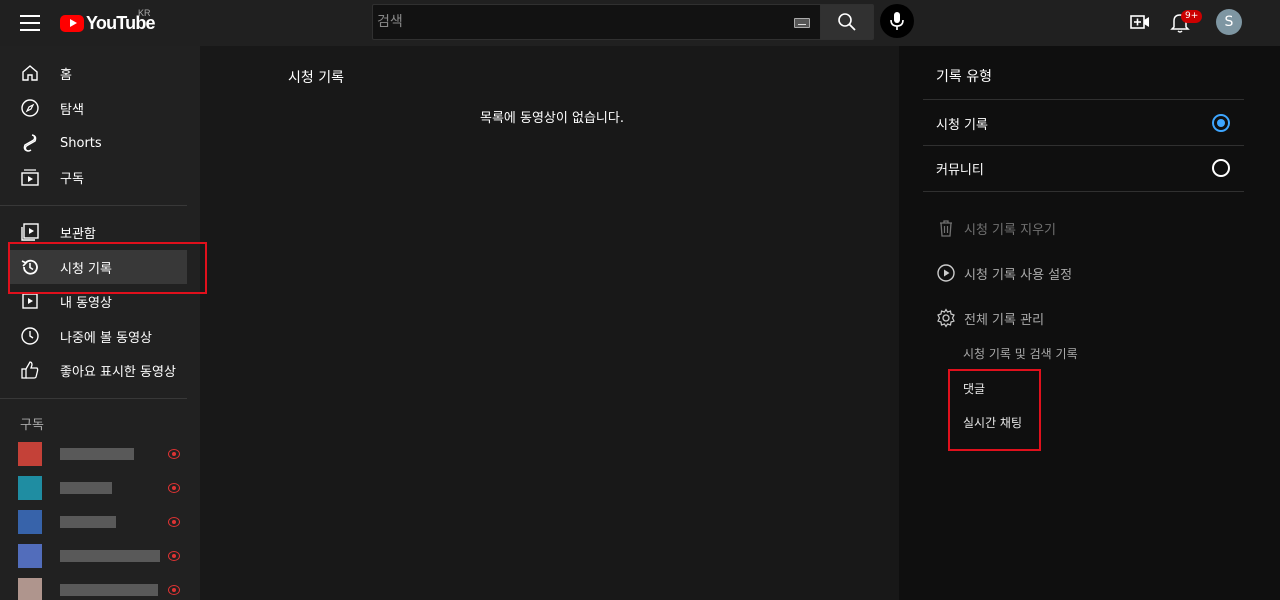 Image resolution: width=1280 pixels, height=600 pixels. I want to click on microphone-icon, so click(897, 21).